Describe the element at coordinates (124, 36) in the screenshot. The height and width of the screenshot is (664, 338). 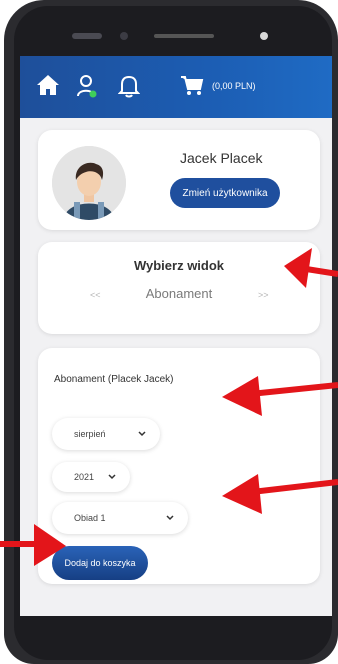
I see `sensor` at that location.